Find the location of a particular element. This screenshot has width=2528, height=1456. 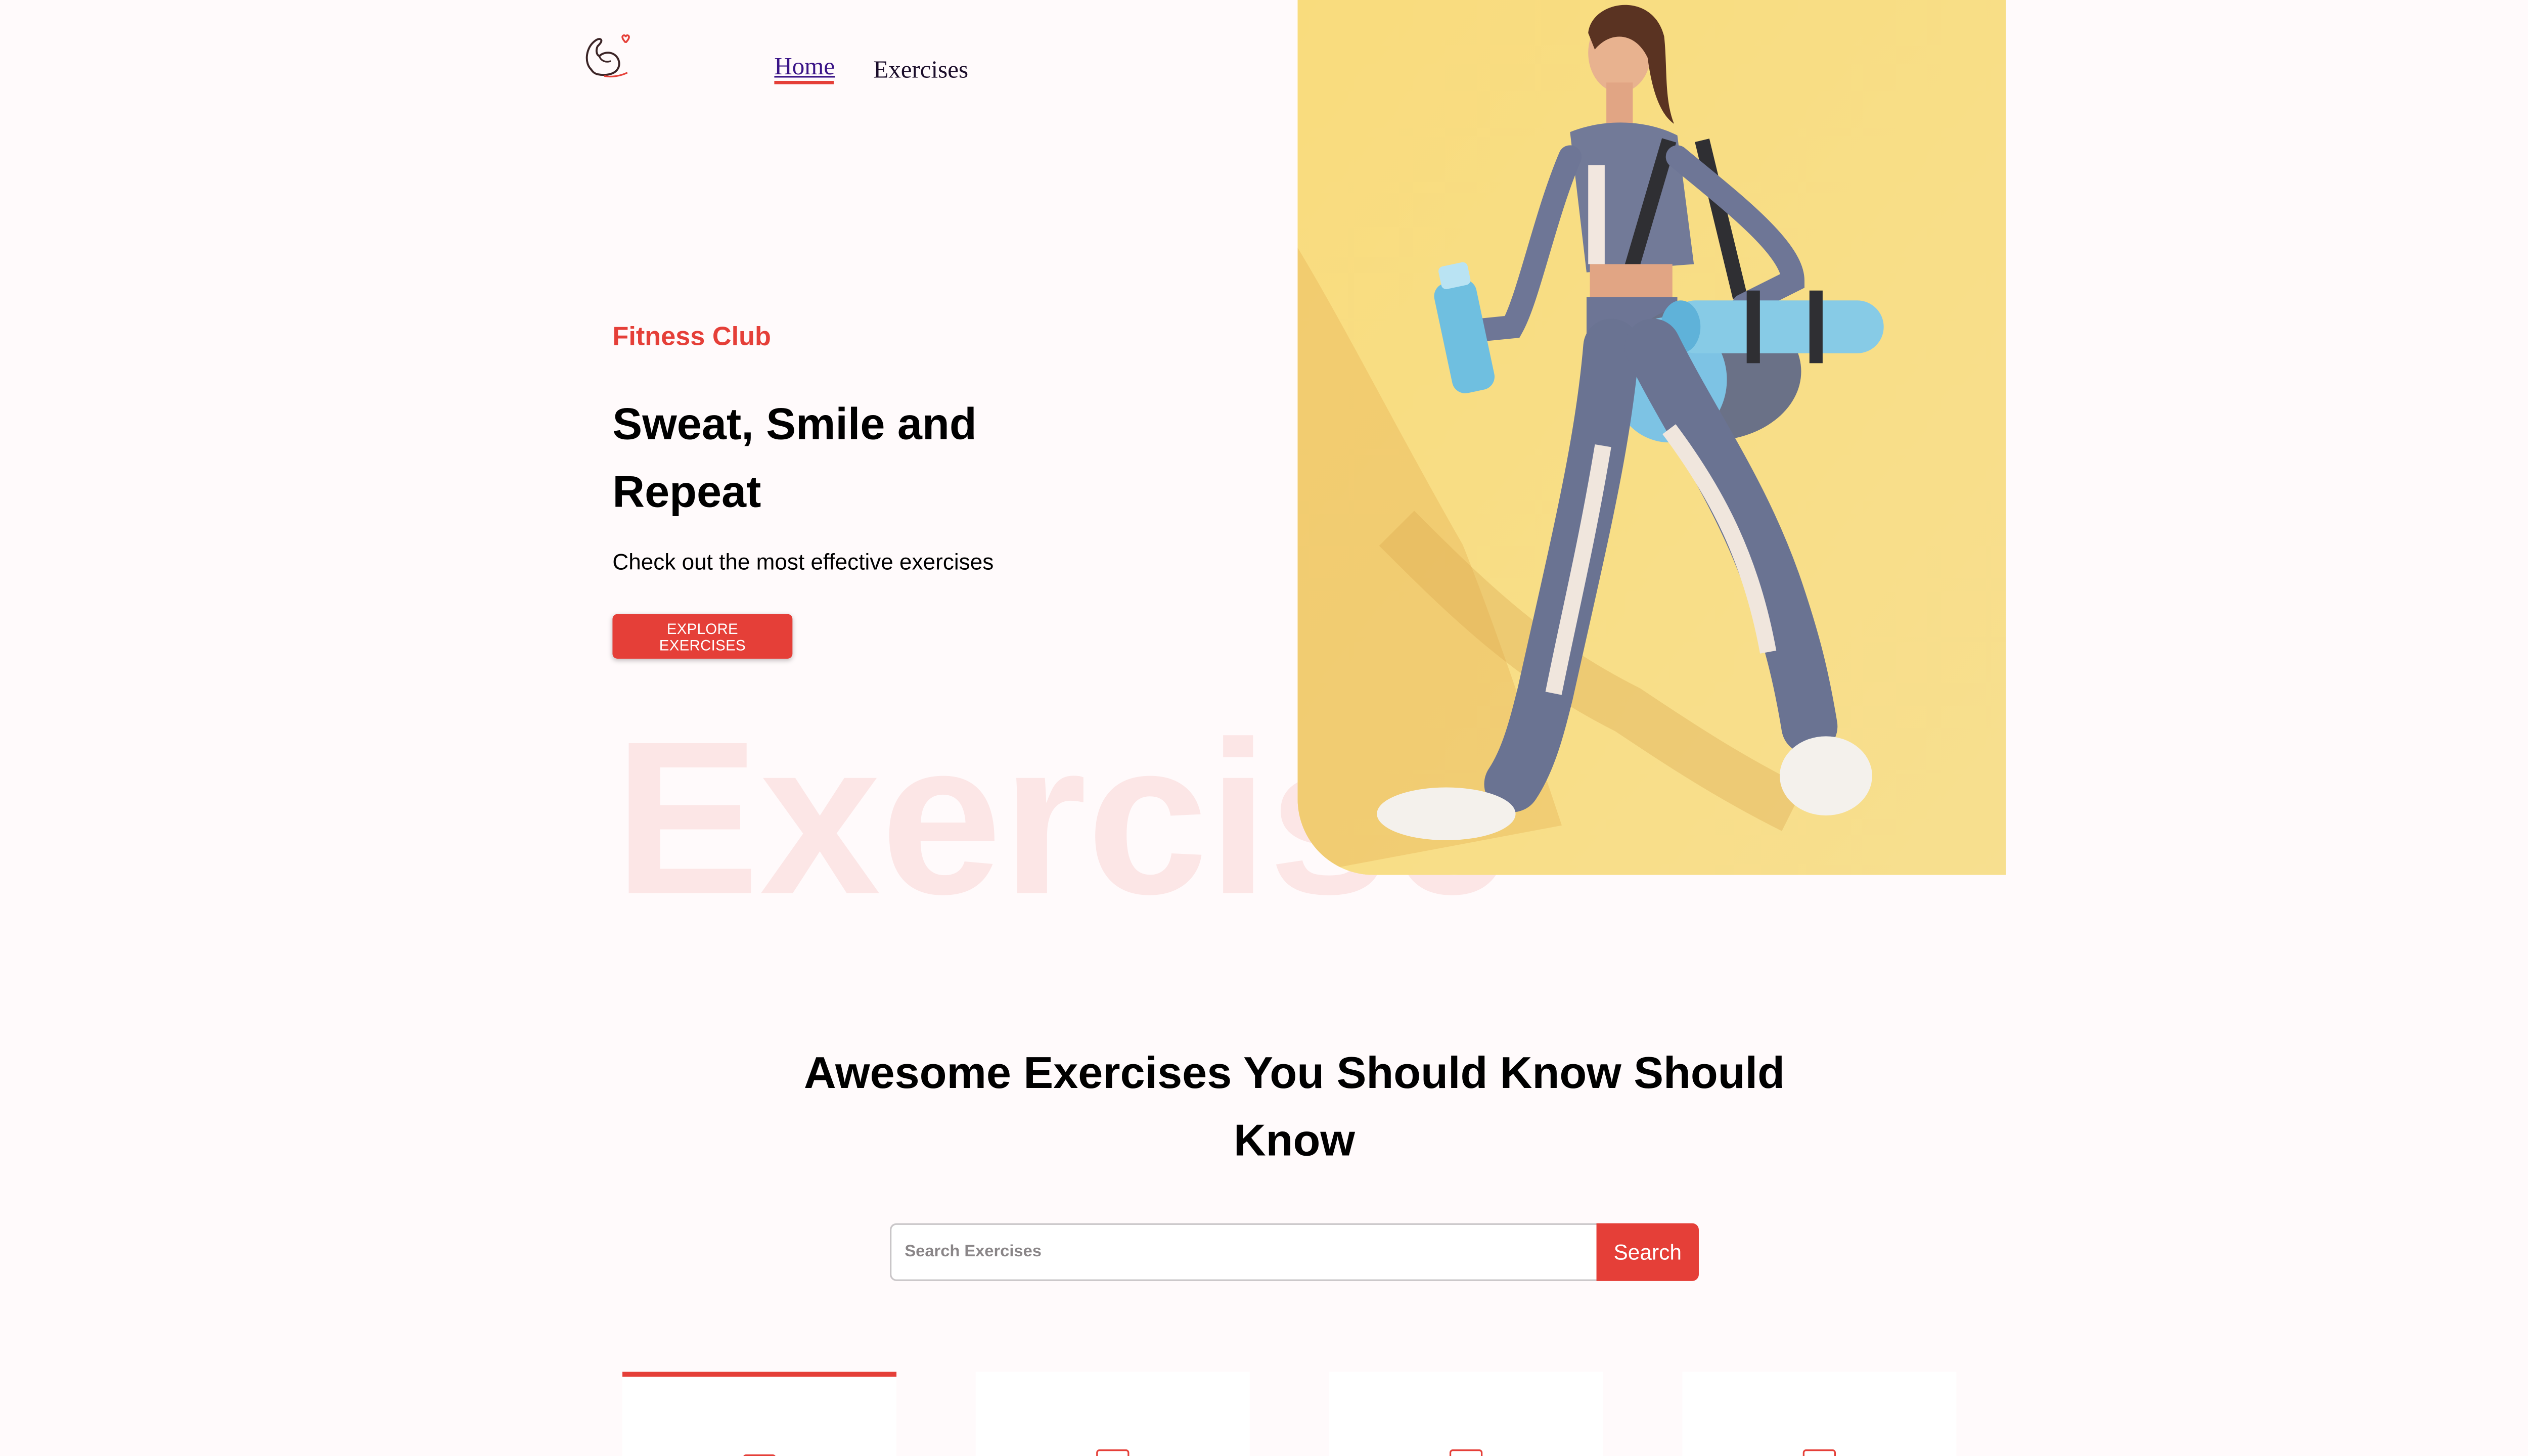

nav-link-exercises: Exercises is located at coordinates (921, 72).